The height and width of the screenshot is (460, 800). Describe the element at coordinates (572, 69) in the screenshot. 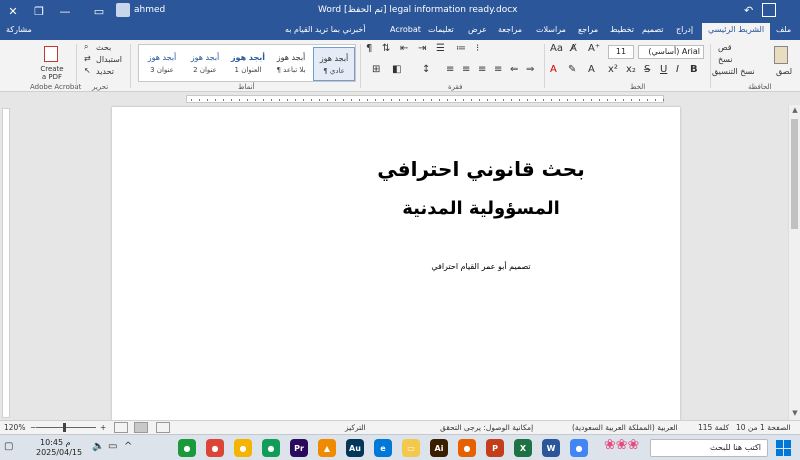

I see `highlight-icon: ✎` at that location.